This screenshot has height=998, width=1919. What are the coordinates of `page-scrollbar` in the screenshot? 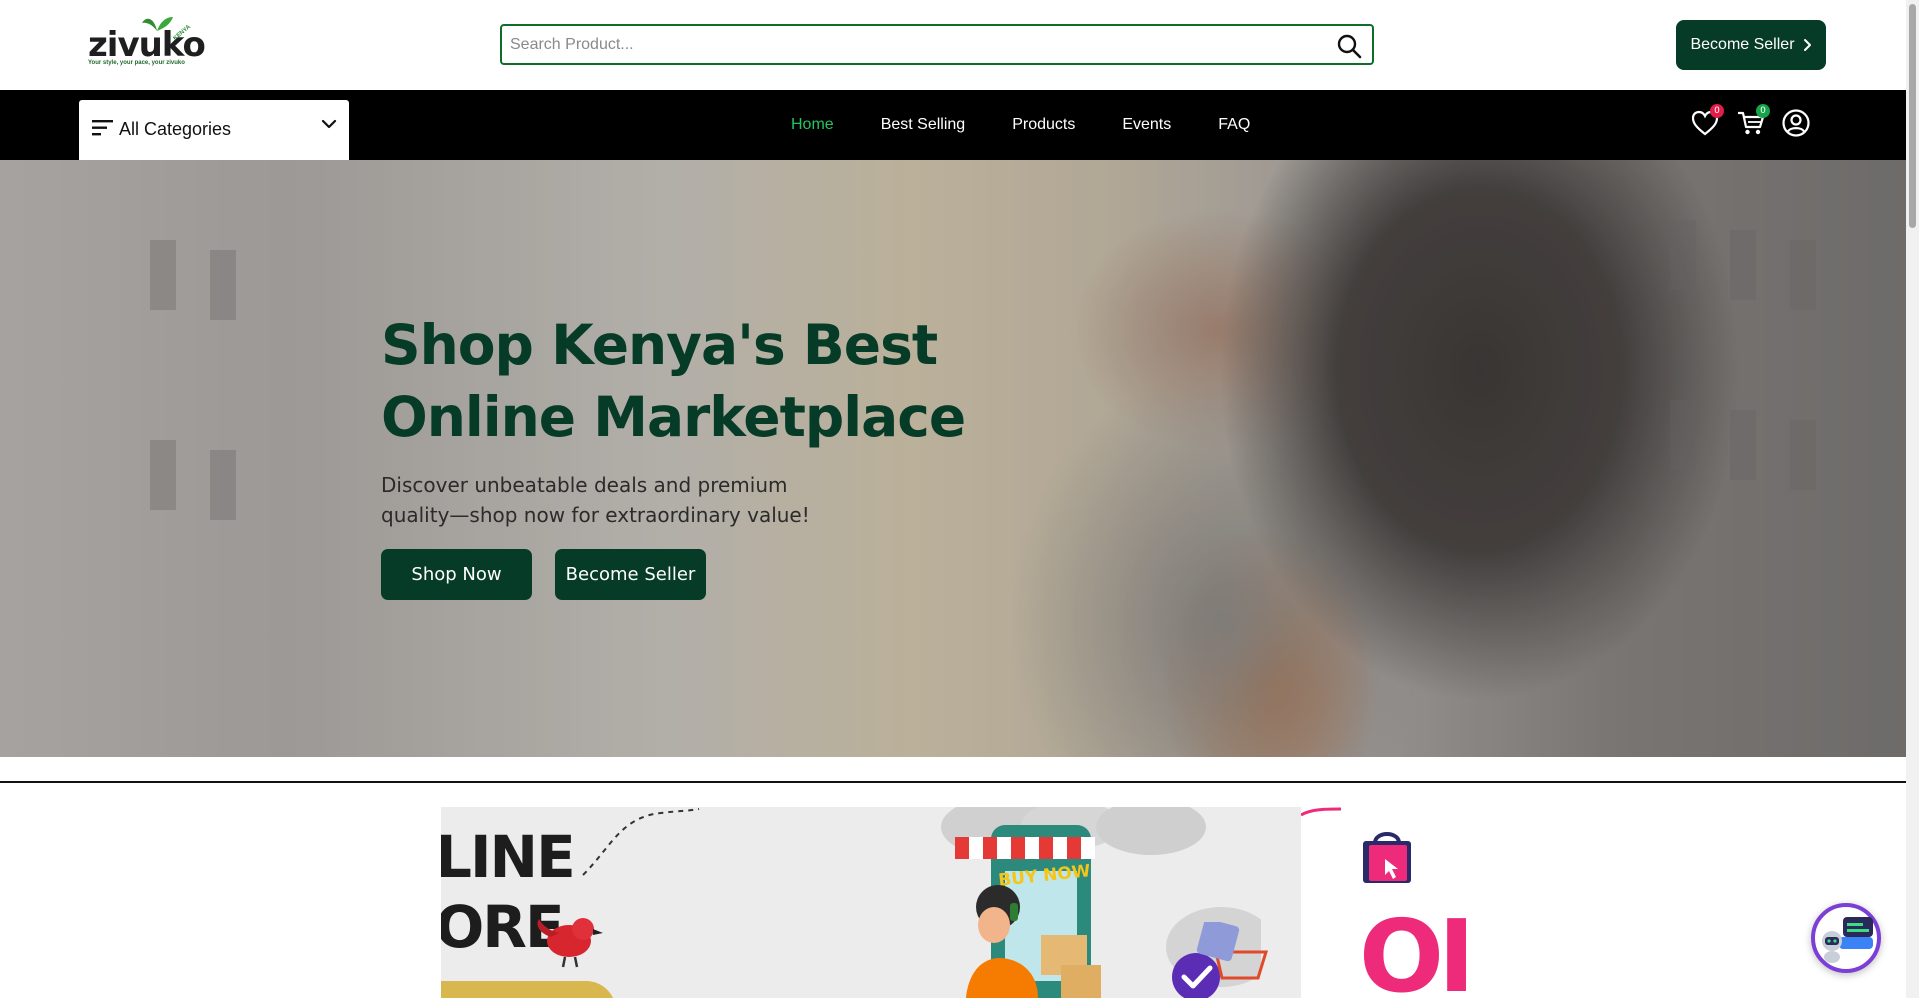 It's located at (1912, 499).